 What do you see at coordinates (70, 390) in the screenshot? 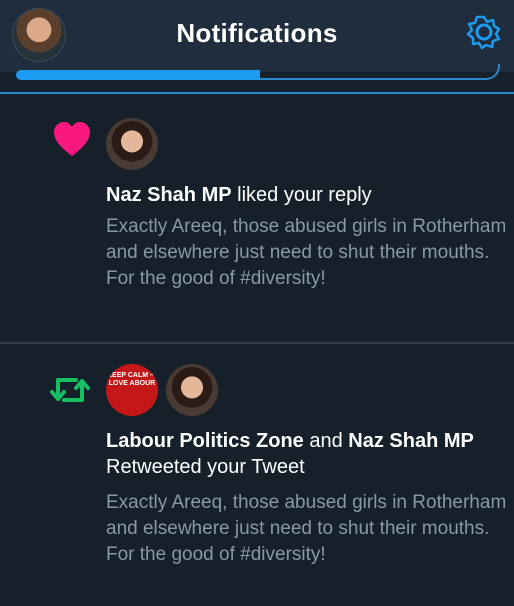
I see `retweet-icon` at bounding box center [70, 390].